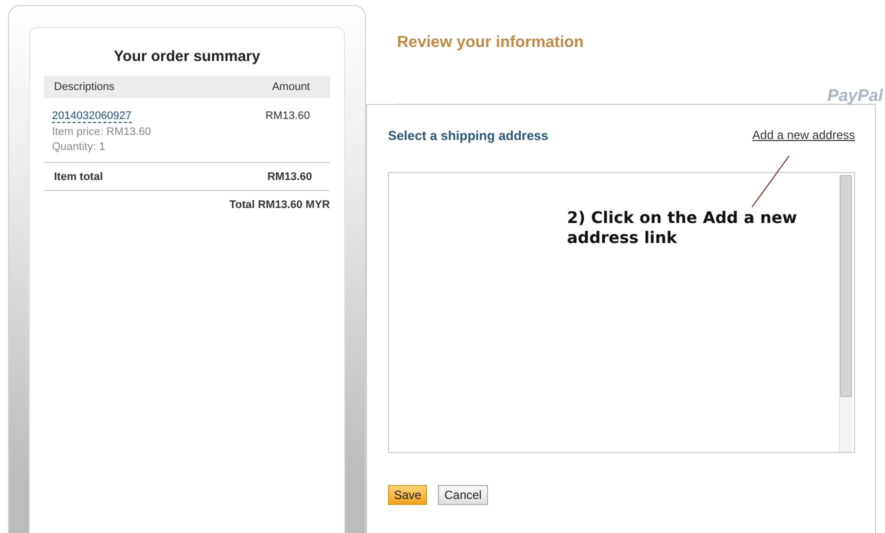 The width and height of the screenshot is (885, 533). I want to click on leader-line, so click(771, 182).